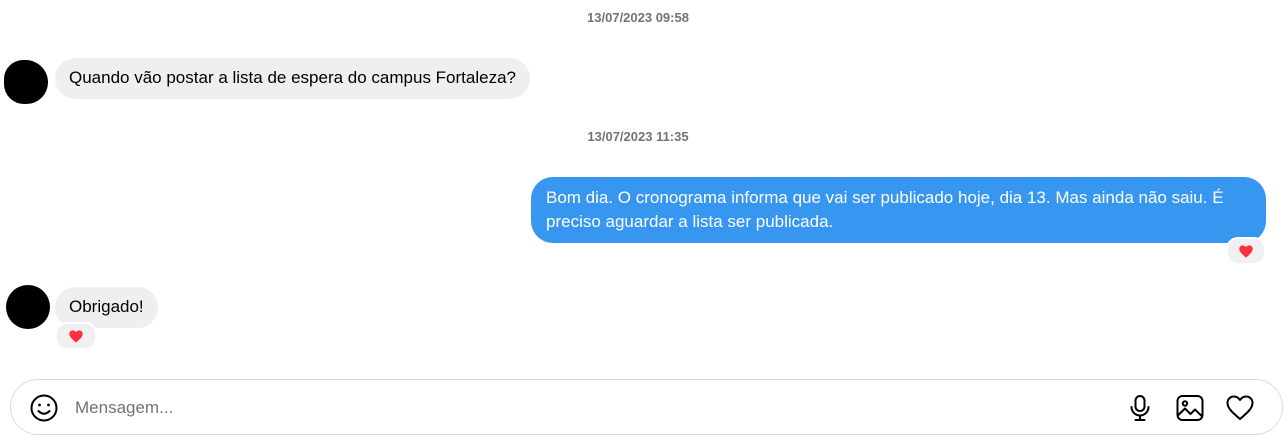  Describe the element at coordinates (1240, 408) in the screenshot. I see `heart-outline-icon` at that location.